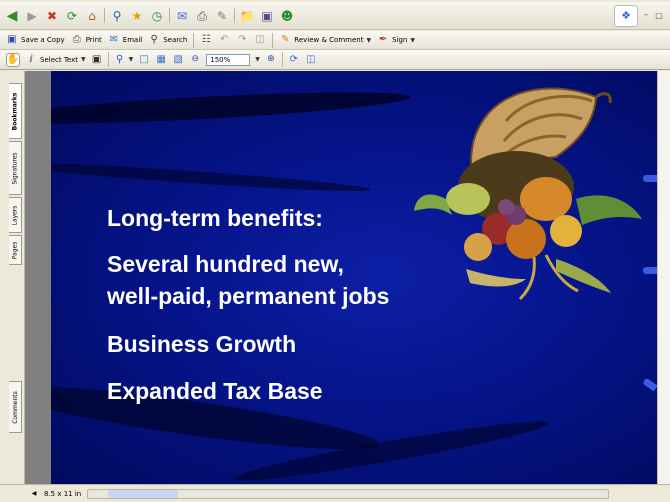  I want to click on tab-layers: Layers, so click(15, 215).